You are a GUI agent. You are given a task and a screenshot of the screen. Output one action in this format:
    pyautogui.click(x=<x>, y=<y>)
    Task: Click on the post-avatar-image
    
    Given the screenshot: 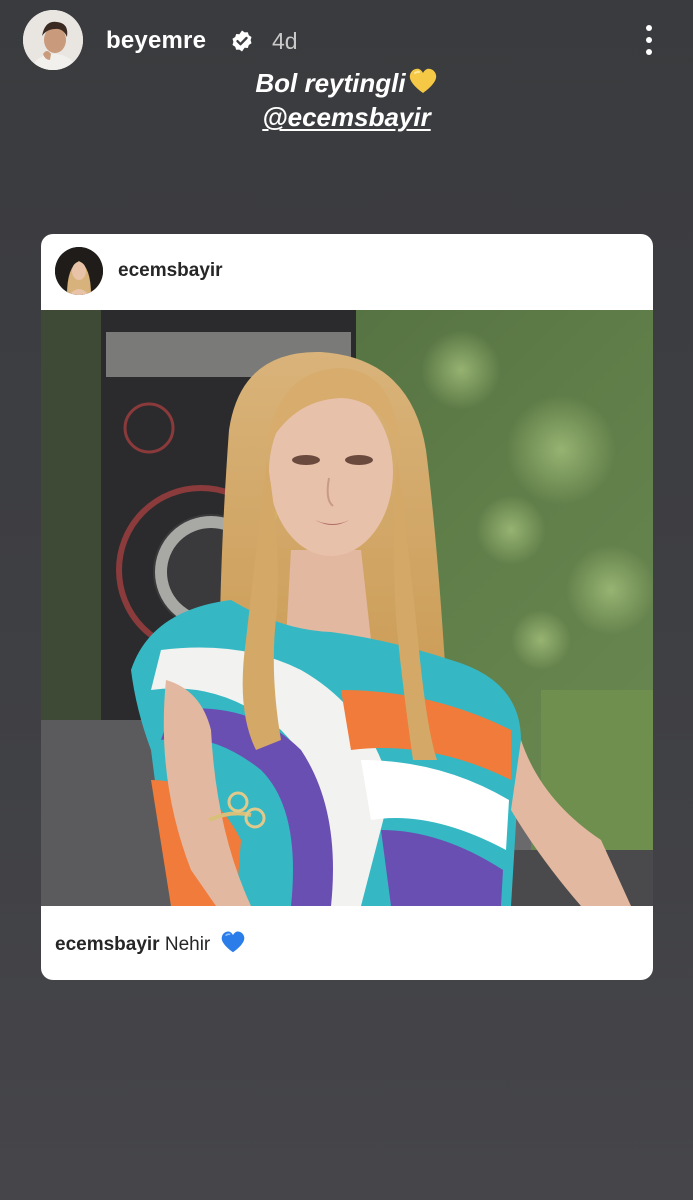 What is the action you would take?
    pyautogui.click(x=79, y=271)
    